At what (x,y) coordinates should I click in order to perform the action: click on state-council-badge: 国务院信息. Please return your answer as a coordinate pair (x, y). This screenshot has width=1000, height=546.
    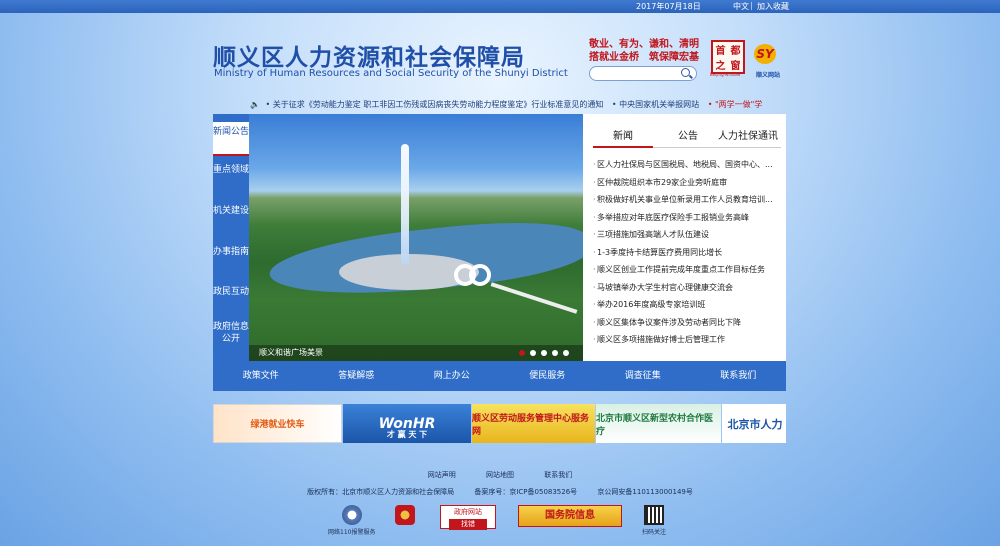
    Looking at the image, I should click on (570, 516).